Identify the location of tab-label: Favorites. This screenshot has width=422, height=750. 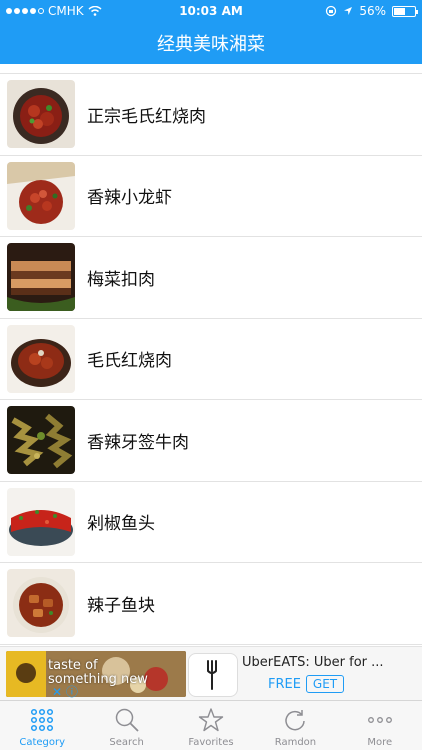
(211, 742).